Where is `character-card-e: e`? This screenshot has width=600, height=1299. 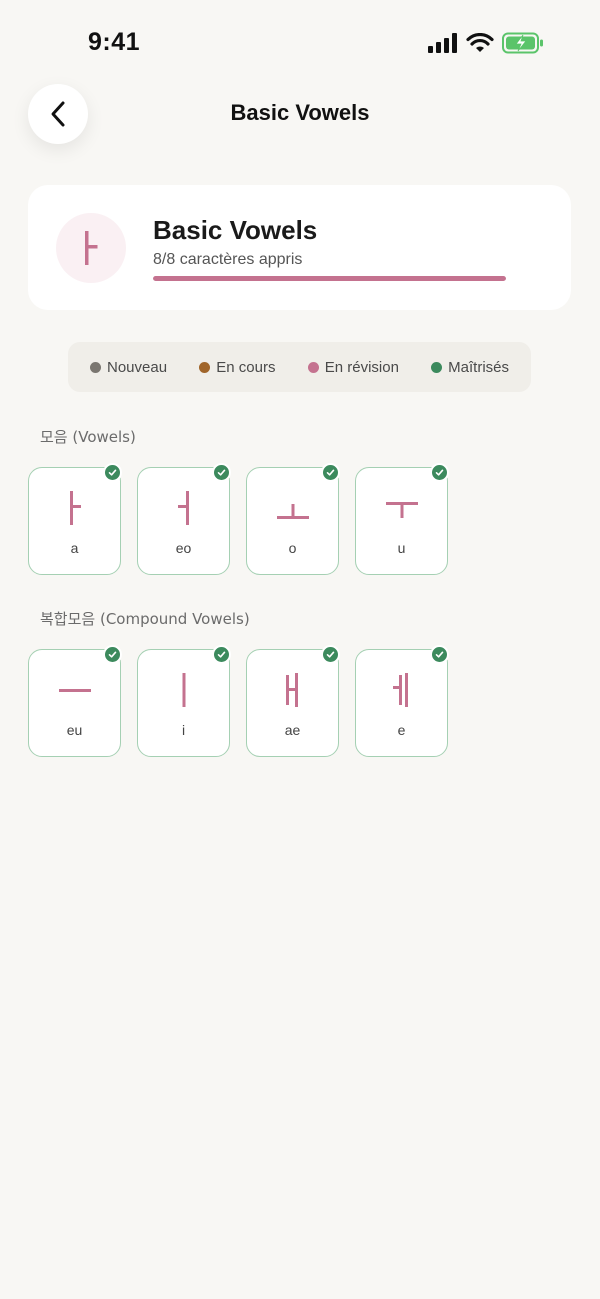
character-card-e: e is located at coordinates (401, 702).